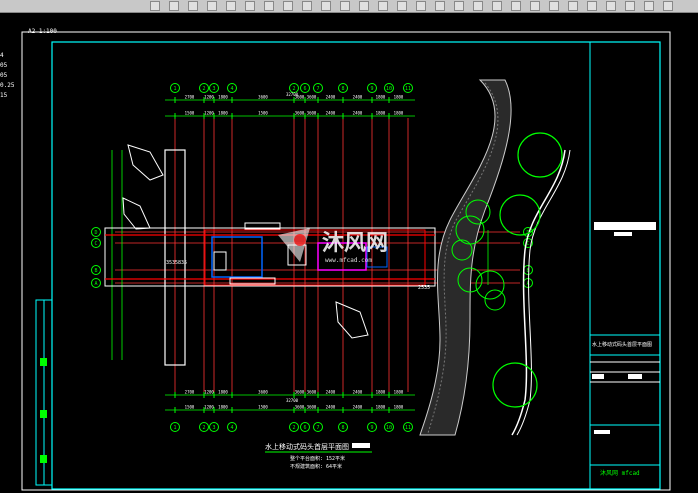 Image resolution: width=698 pixels, height=493 pixels. I want to click on axis-label: B, so click(95, 271).